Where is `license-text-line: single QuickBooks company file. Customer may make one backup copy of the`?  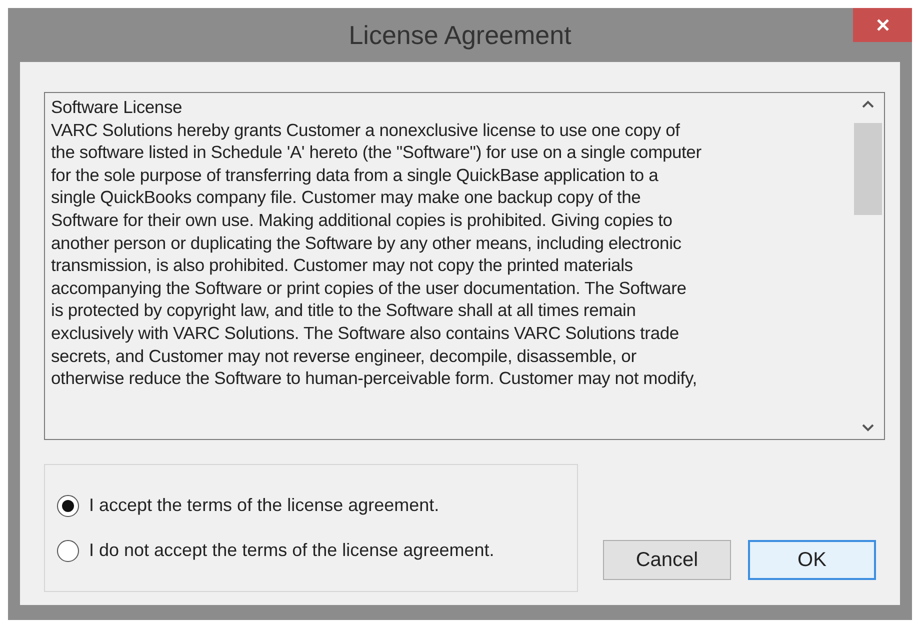 license-text-line: single QuickBooks company file. Customer may make one backup copy of the is located at coordinates (346, 197).